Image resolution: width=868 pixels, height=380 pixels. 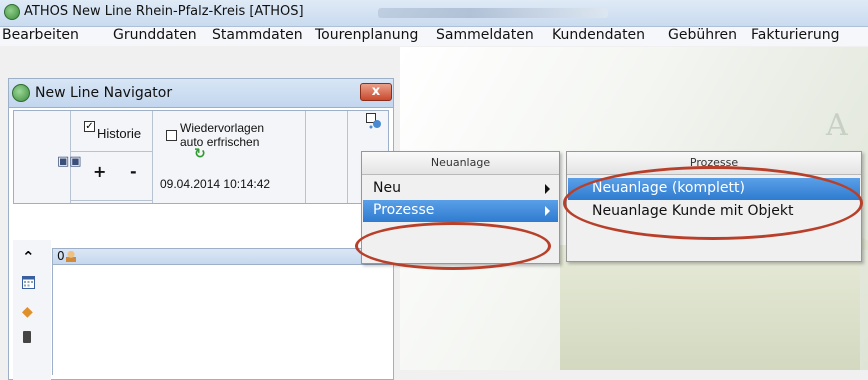 What do you see at coordinates (222, 320) in the screenshot?
I see `list-body` at bounding box center [222, 320].